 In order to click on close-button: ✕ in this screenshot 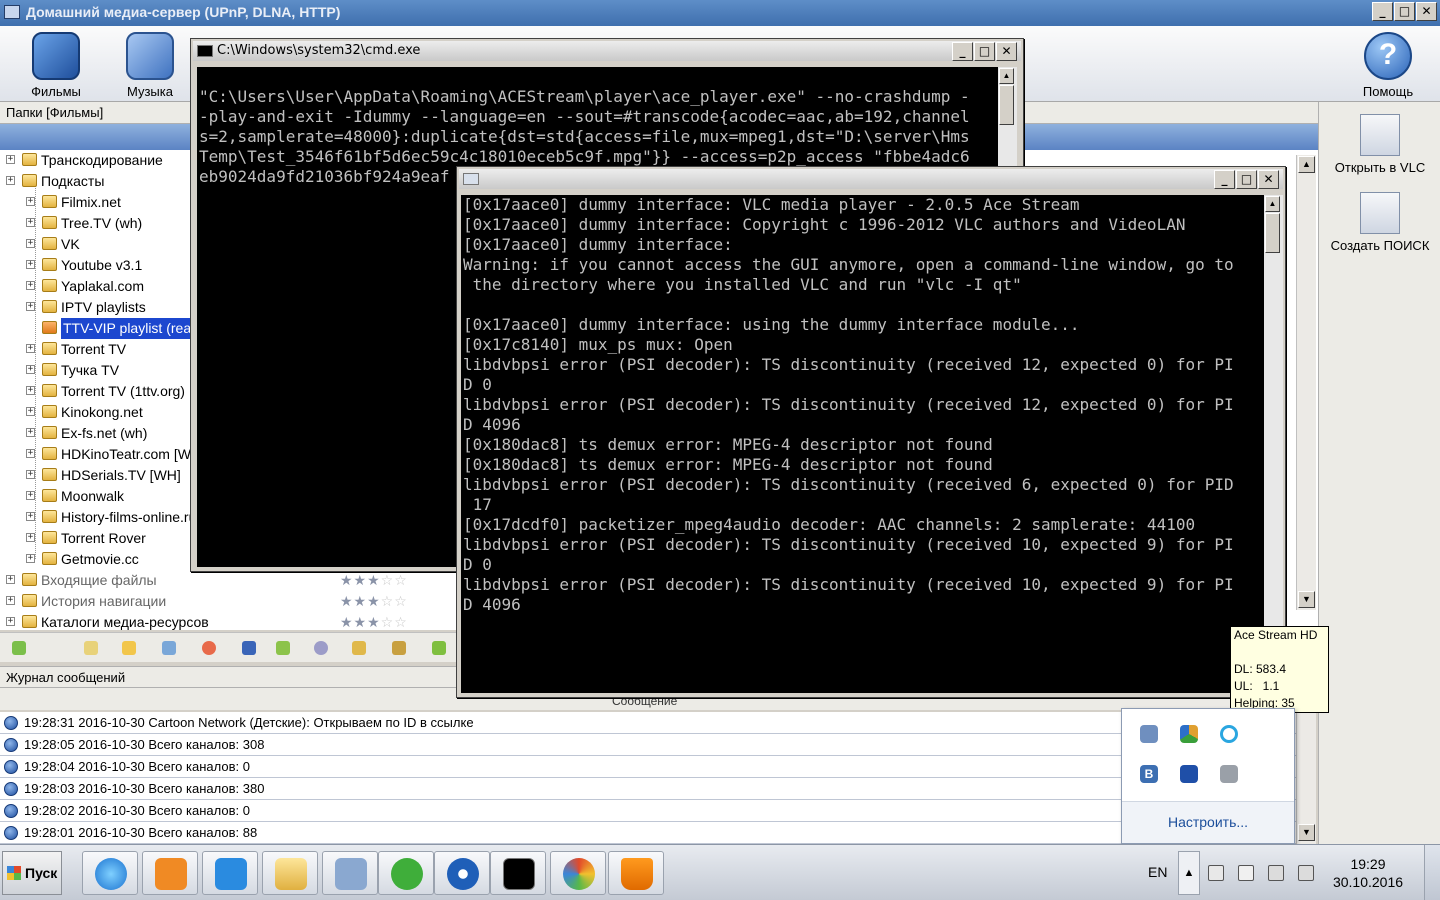, I will do `click(1426, 11)`.